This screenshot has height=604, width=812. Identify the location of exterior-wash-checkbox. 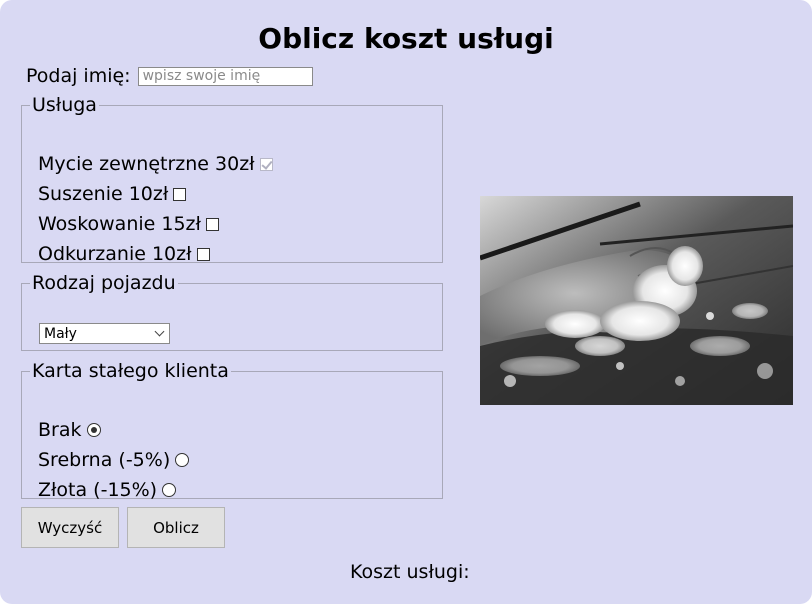
(266, 164).